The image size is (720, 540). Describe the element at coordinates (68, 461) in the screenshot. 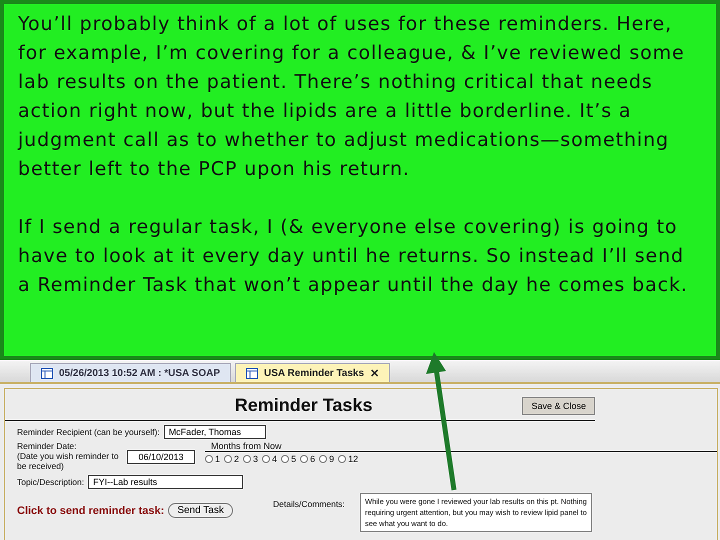

I see `field-hint: (Date you wish reminder to be received)` at that location.